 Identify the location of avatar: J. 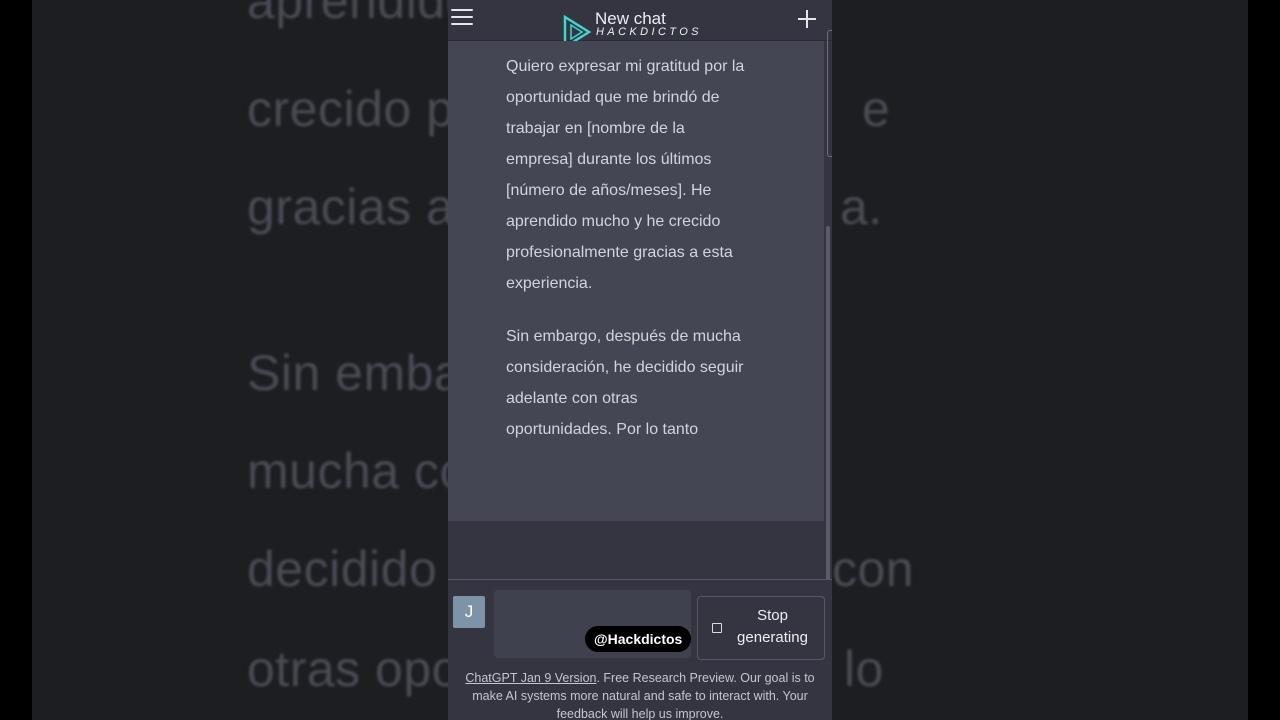
(469, 612).